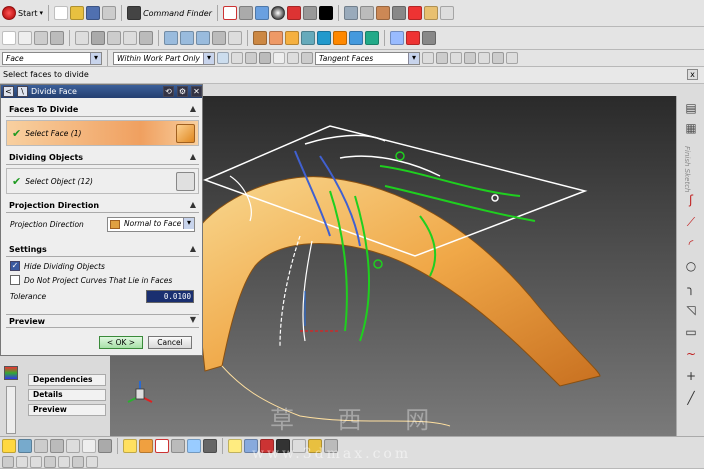 Image resolution: width=704 pixels, height=469 pixels. What do you see at coordinates (177, 13) in the screenshot?
I see `command-finder-button: Command Finder` at bounding box center [177, 13].